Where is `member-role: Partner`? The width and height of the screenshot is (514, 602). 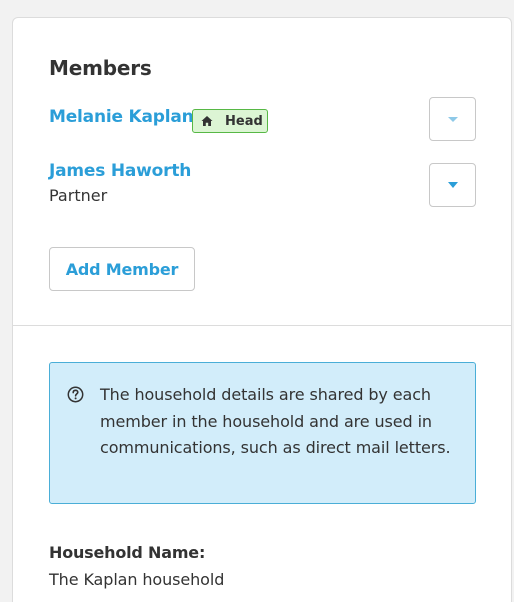 member-role: Partner is located at coordinates (78, 195).